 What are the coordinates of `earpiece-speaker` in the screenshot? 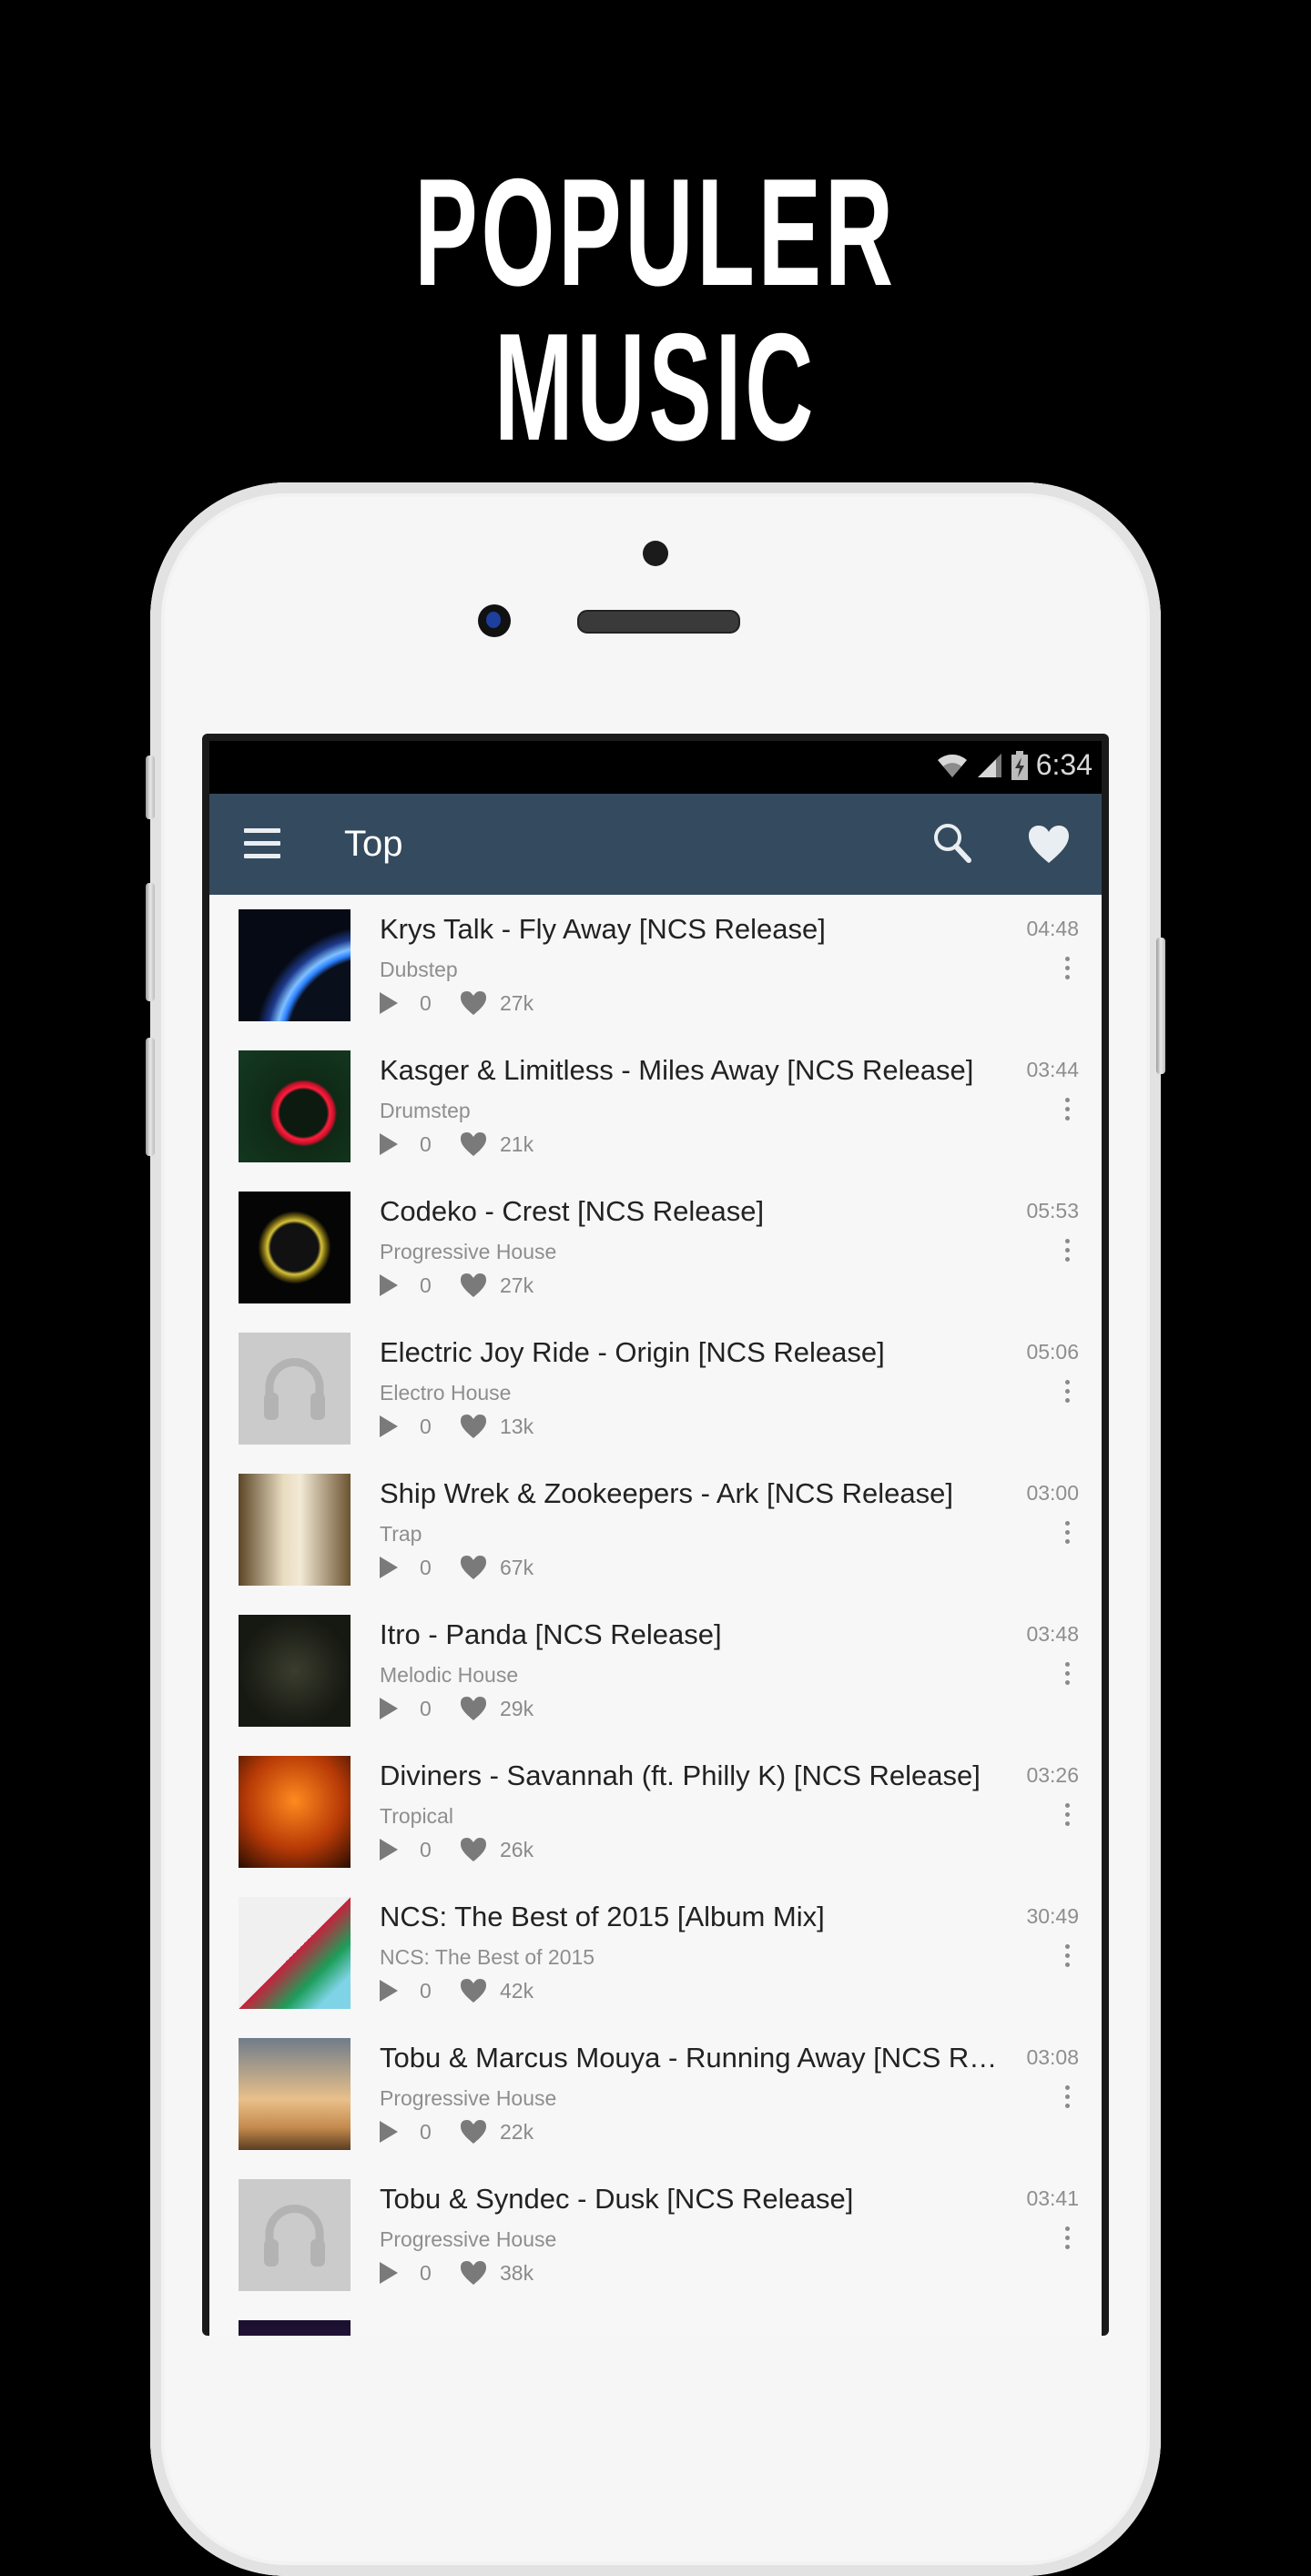 It's located at (658, 622).